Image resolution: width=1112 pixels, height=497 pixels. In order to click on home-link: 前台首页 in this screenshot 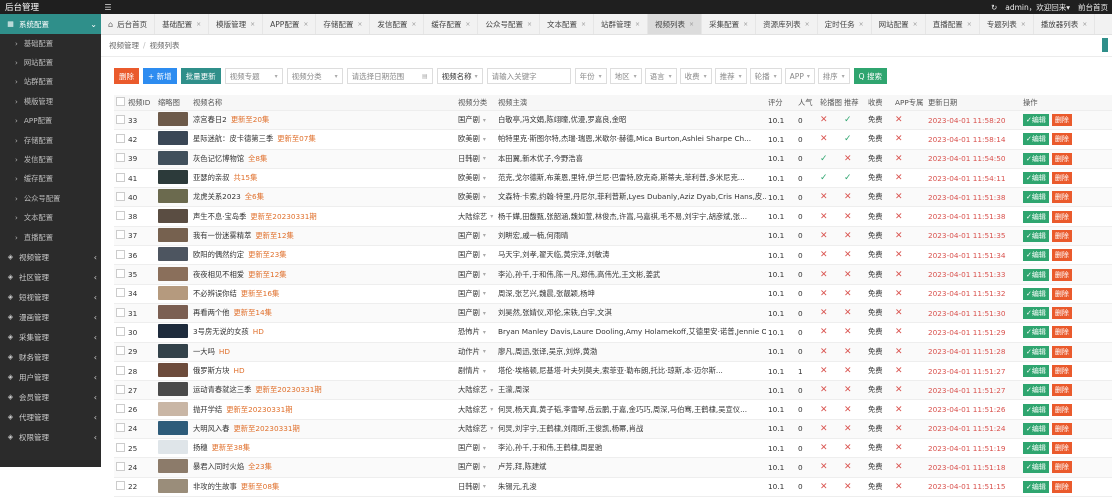, I will do `click(1093, 7)`.